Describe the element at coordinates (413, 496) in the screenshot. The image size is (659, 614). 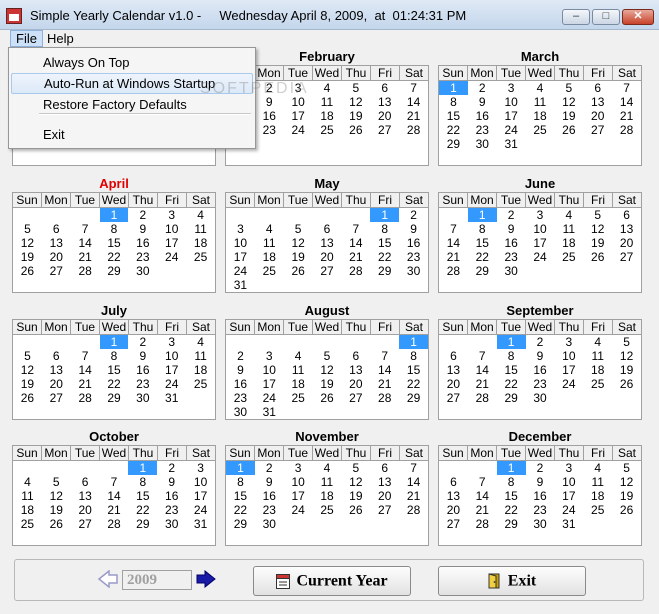
I see `day-cell: 21` at that location.